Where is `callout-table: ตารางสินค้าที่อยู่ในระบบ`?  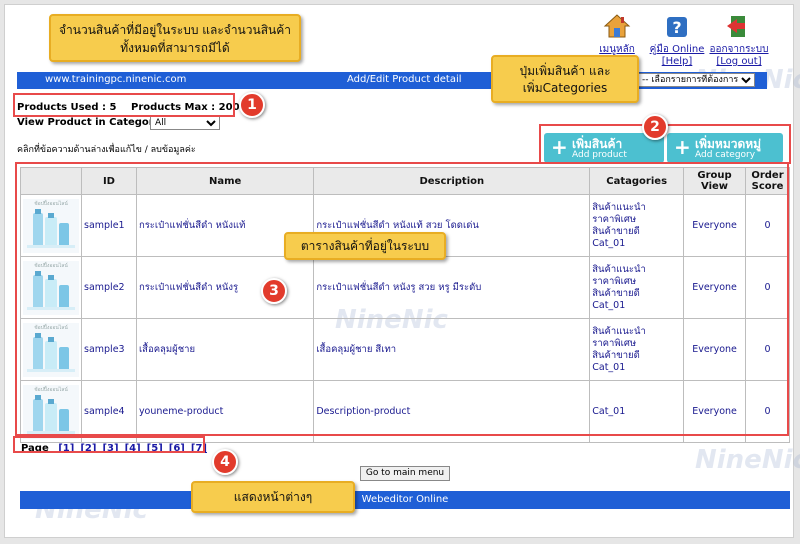
callout-table: ตารางสินค้าที่อยู่ในระบบ is located at coordinates (365, 246).